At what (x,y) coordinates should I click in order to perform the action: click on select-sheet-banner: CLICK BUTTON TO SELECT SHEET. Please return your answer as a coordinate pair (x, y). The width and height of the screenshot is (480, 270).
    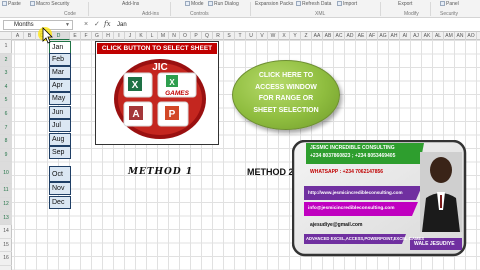
    Looking at the image, I should click on (157, 48).